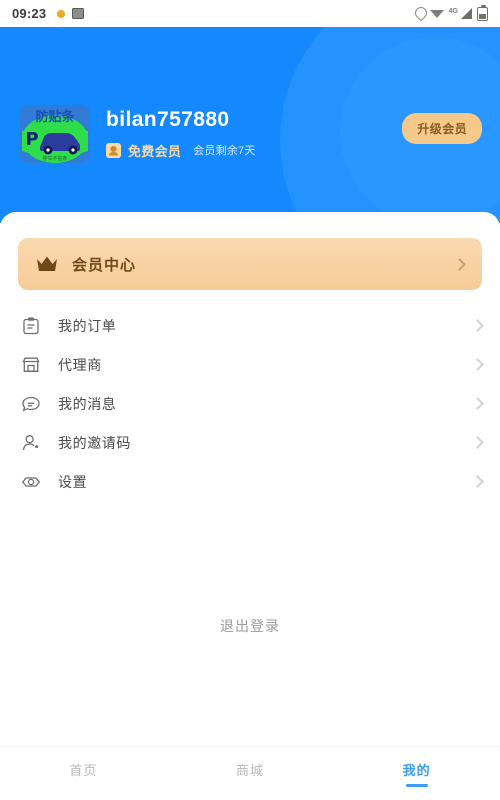 This screenshot has height=800, width=500. I want to click on wifi-icon, so click(436, 13).